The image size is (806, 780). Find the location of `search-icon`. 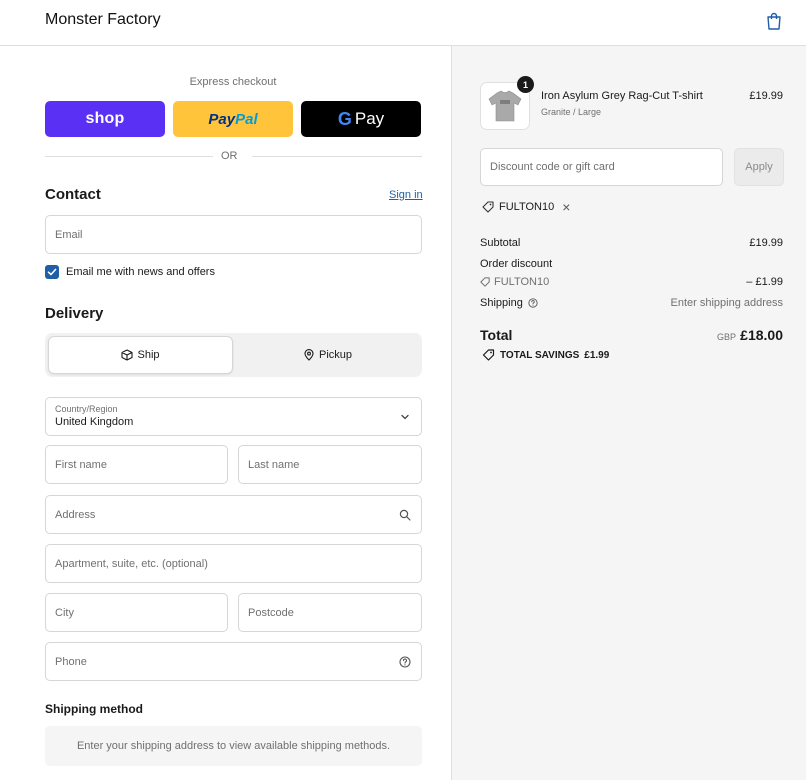

search-icon is located at coordinates (405, 515).